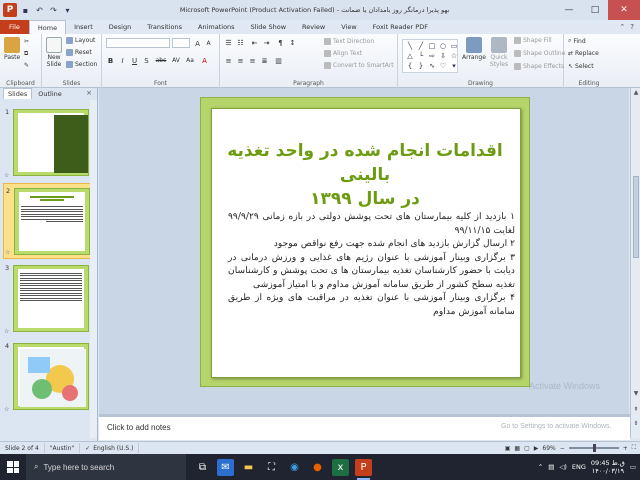 The image size is (640, 480). Describe the element at coordinates (508, 448) in the screenshot. I see `normal-view-icon: ▣` at that location.